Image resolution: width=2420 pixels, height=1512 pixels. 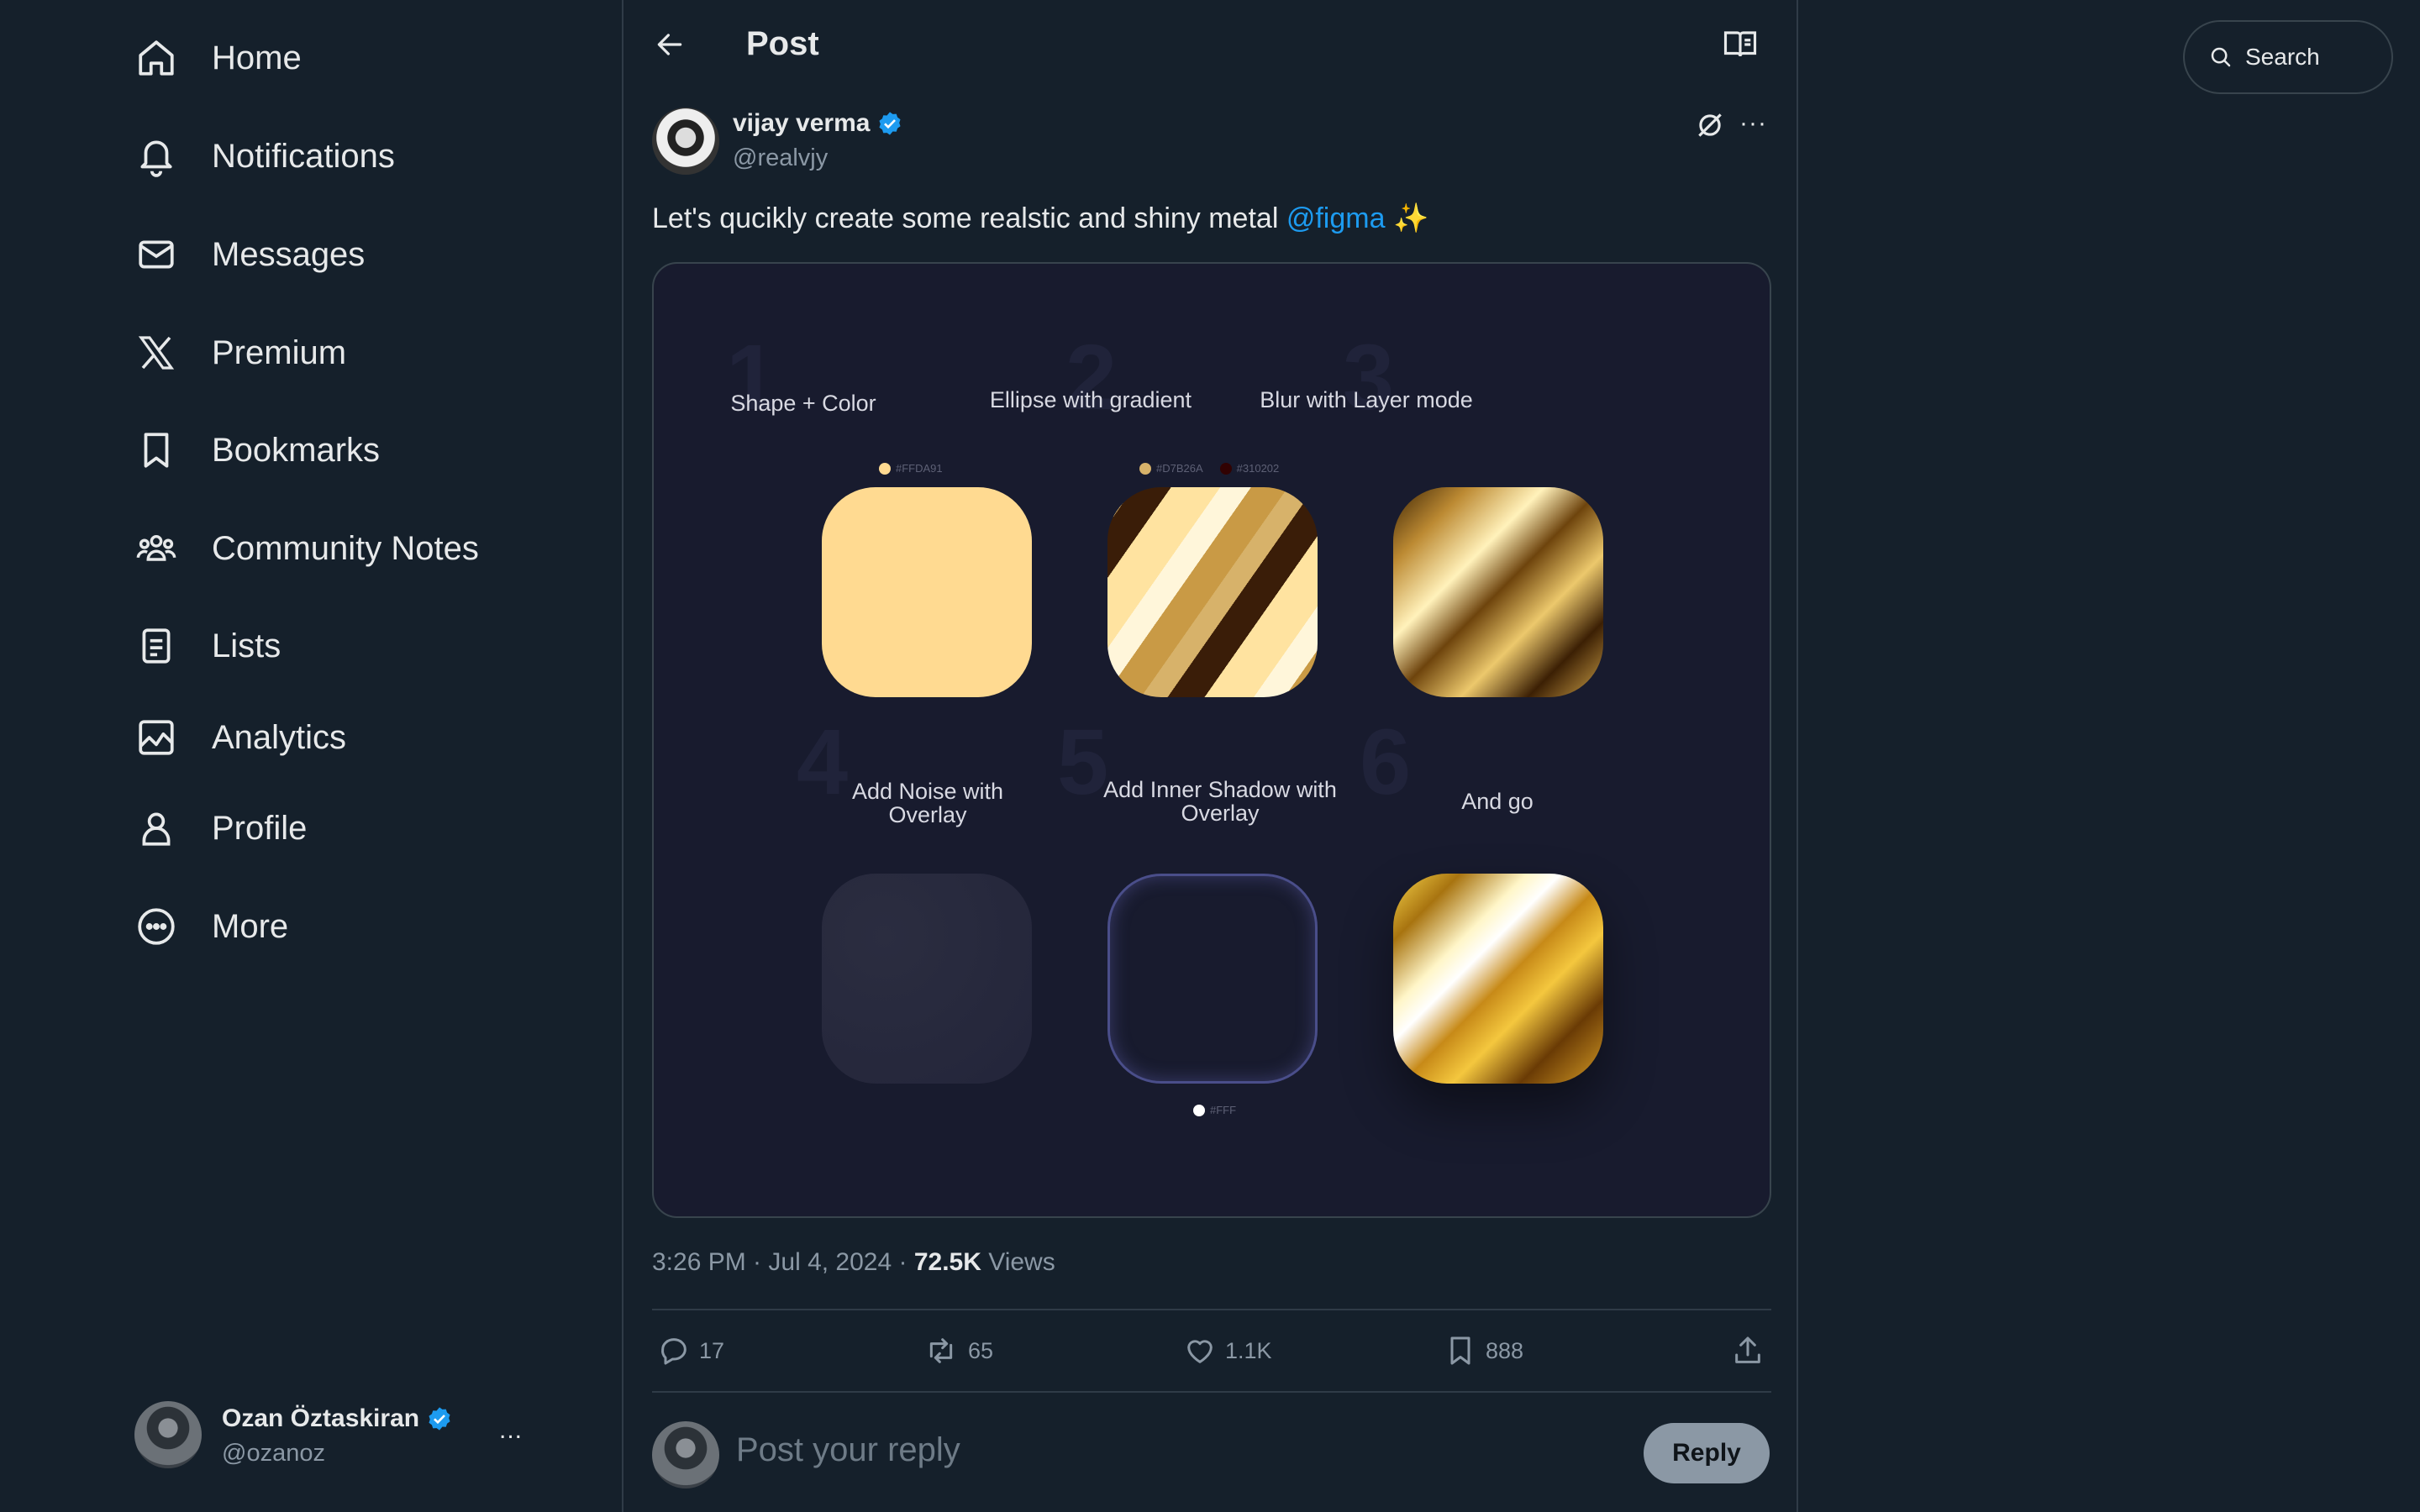 I want to click on repost-icon, so click(x=941, y=1350).